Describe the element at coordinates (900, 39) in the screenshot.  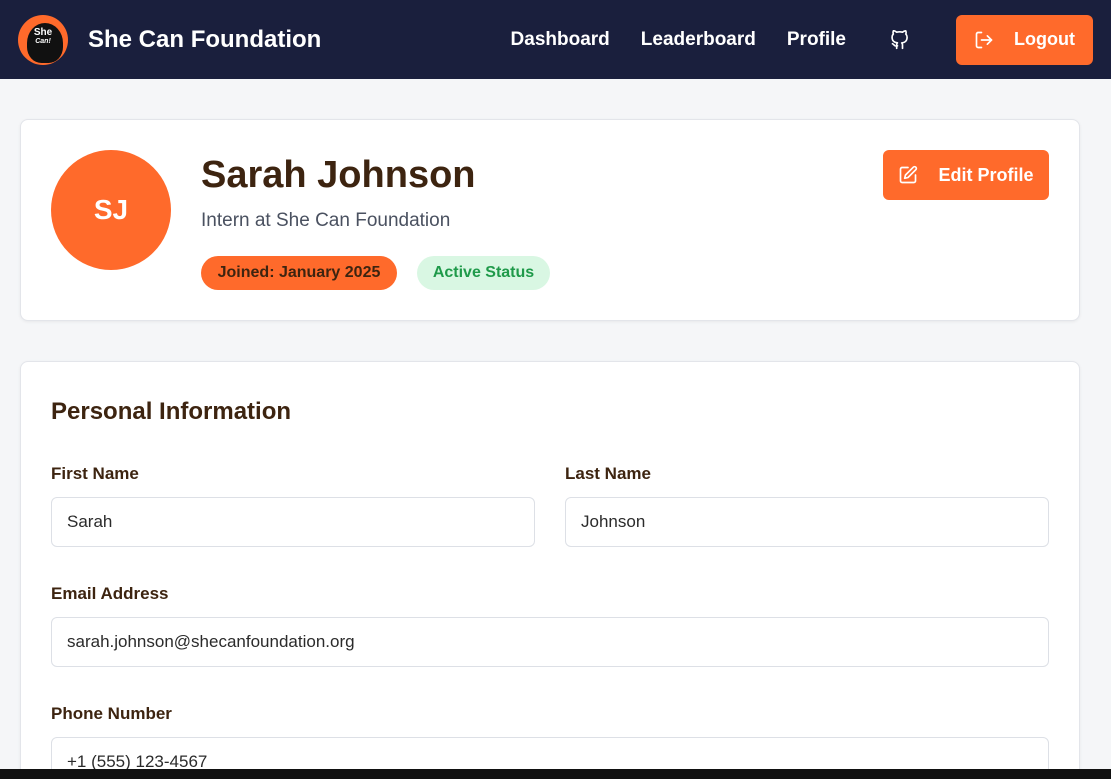
I see `github-icon` at that location.